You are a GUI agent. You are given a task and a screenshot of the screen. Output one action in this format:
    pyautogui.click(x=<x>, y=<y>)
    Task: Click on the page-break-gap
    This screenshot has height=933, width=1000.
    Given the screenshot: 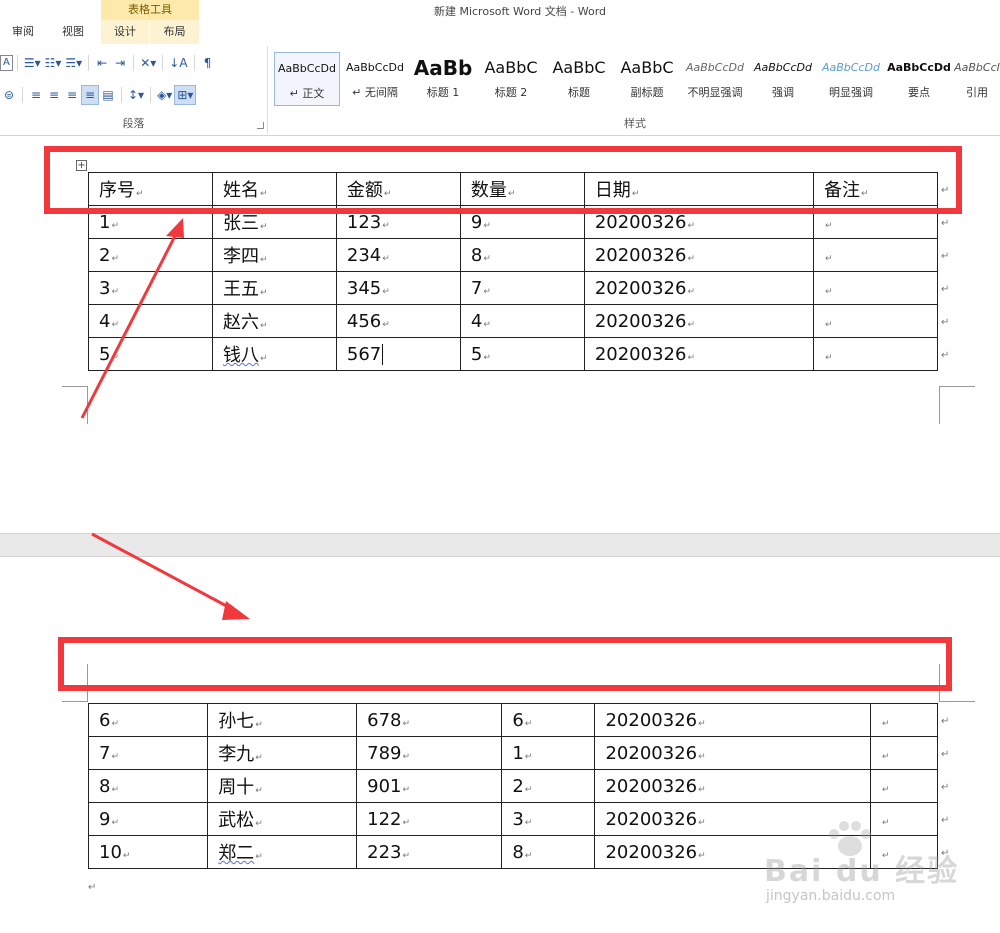 What is the action you would take?
    pyautogui.click(x=500, y=545)
    